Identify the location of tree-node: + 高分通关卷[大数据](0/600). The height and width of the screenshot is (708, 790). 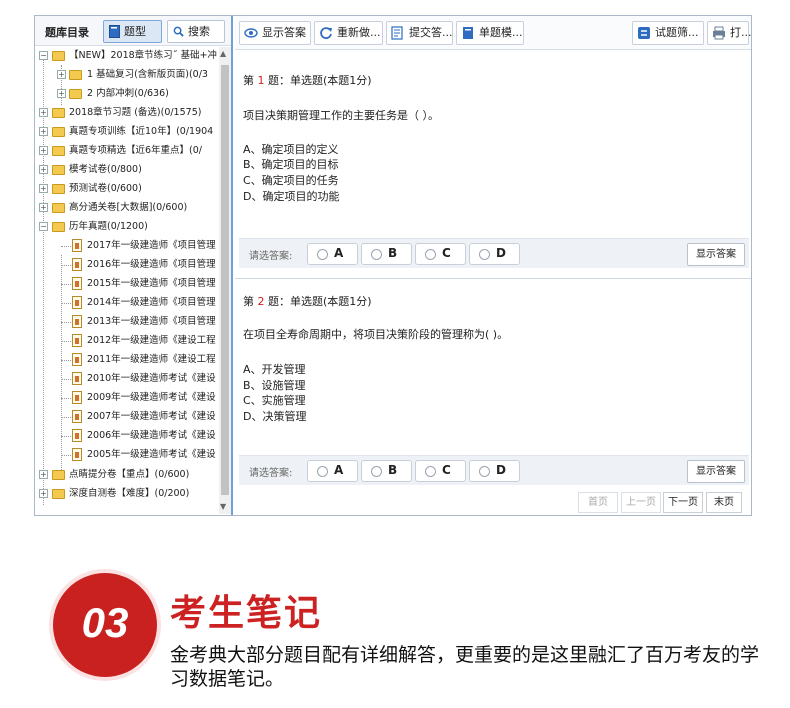
(127, 207).